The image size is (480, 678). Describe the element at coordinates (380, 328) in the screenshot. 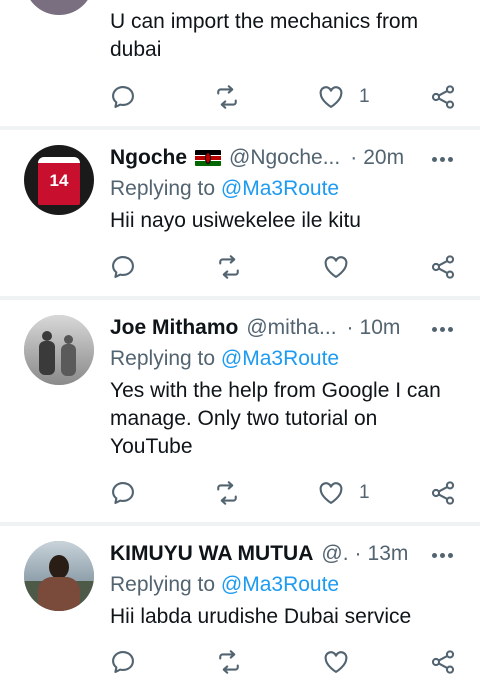

I see `timestamp: 10m` at that location.